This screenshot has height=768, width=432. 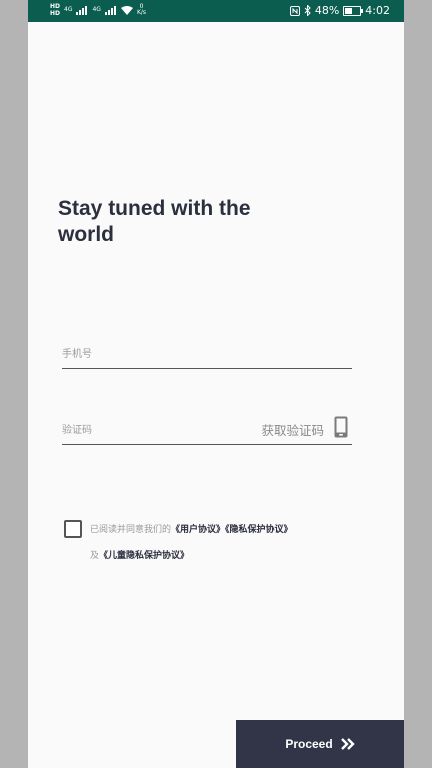 I want to click on headline: Stay tuned with the world, so click(x=154, y=221).